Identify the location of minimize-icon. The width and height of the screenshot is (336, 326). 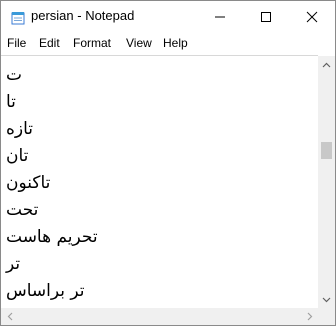
(220, 17).